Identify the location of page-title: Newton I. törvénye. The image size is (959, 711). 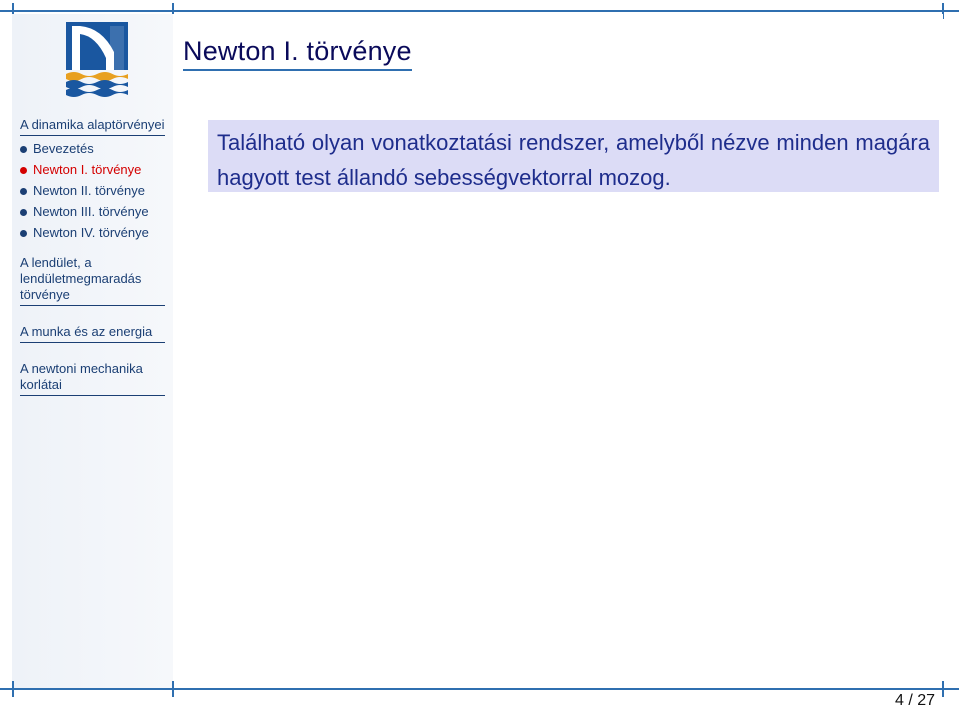
(297, 53).